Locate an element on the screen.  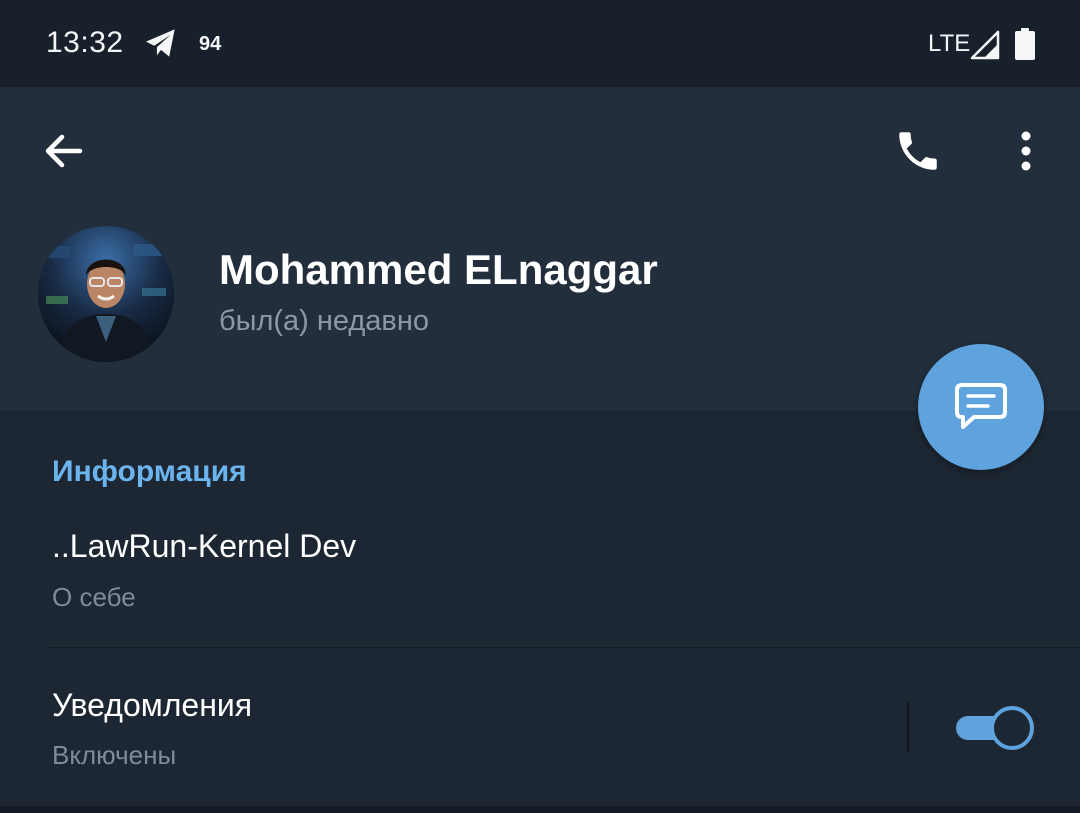
notifications-toggle is located at coordinates (994, 728).